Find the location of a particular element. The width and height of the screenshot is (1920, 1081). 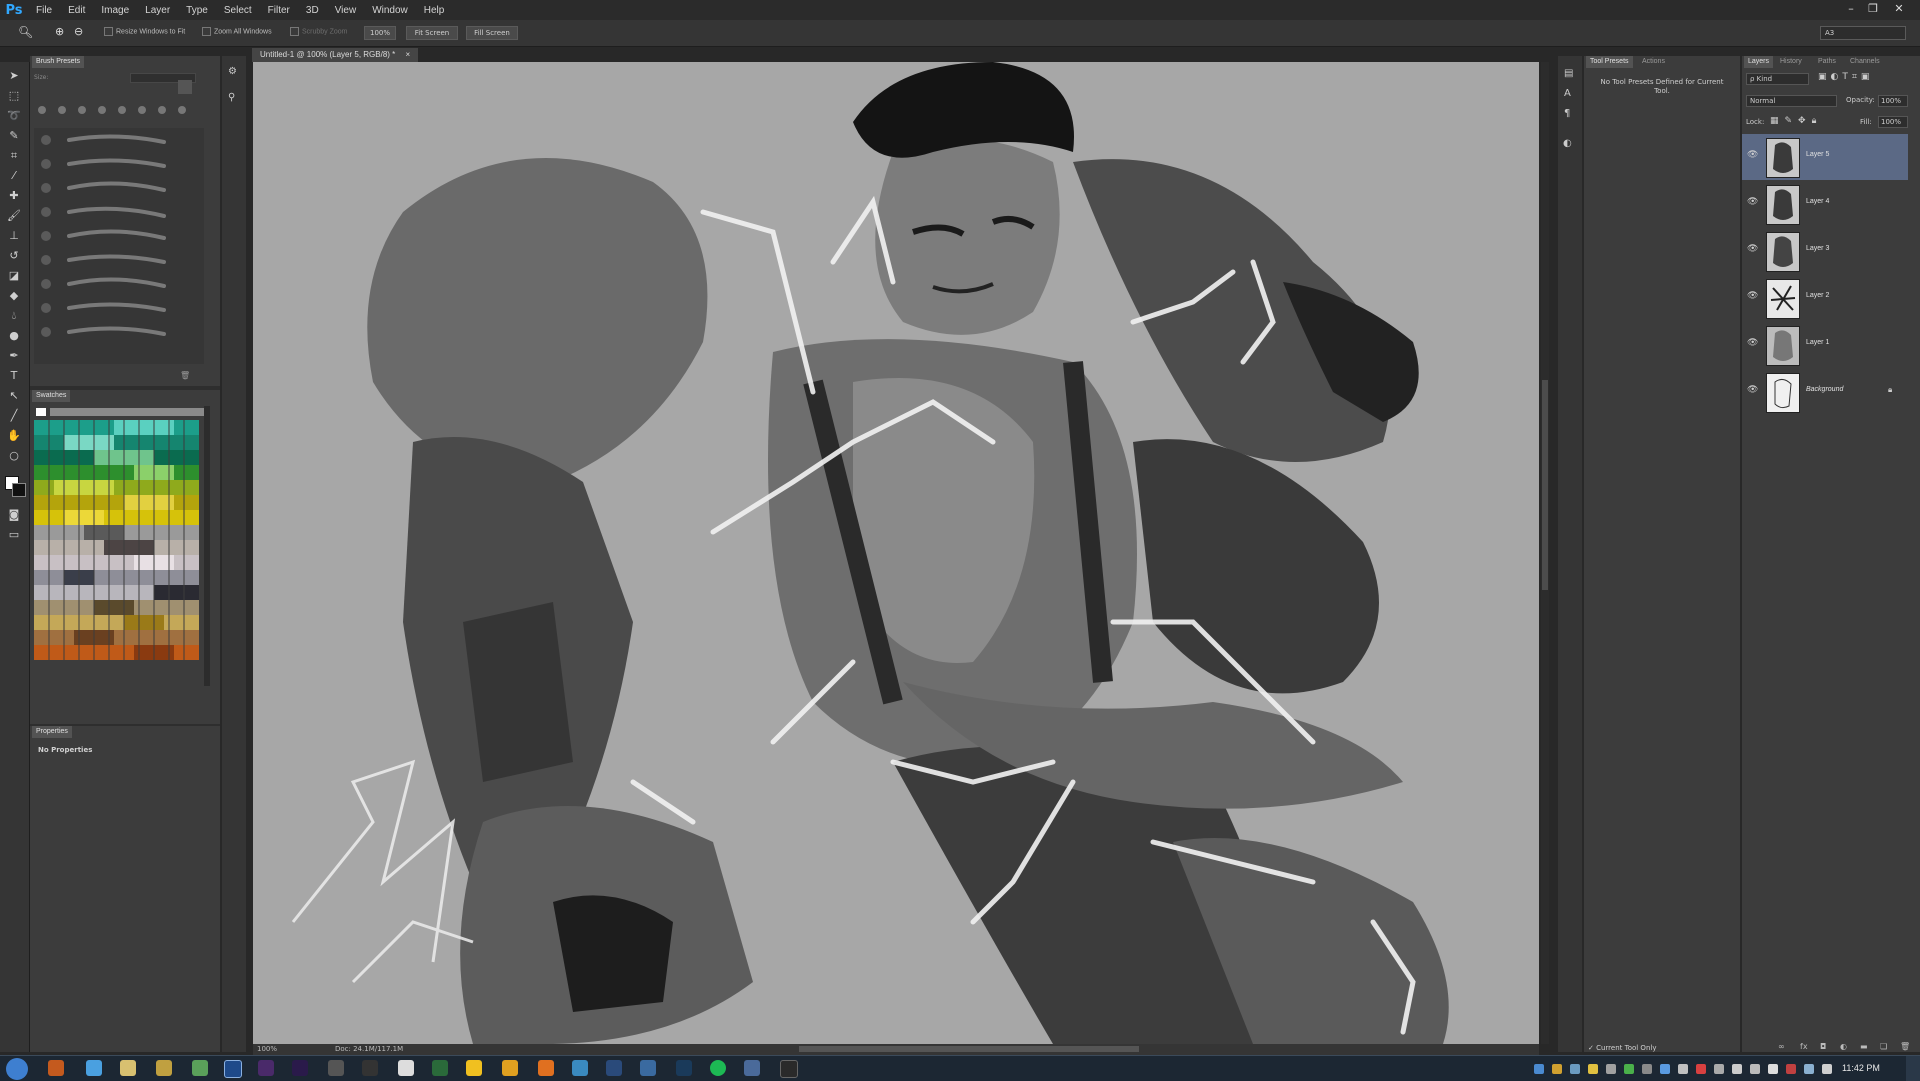

zoom-in-icon: ⊕ is located at coordinates (59, 31).